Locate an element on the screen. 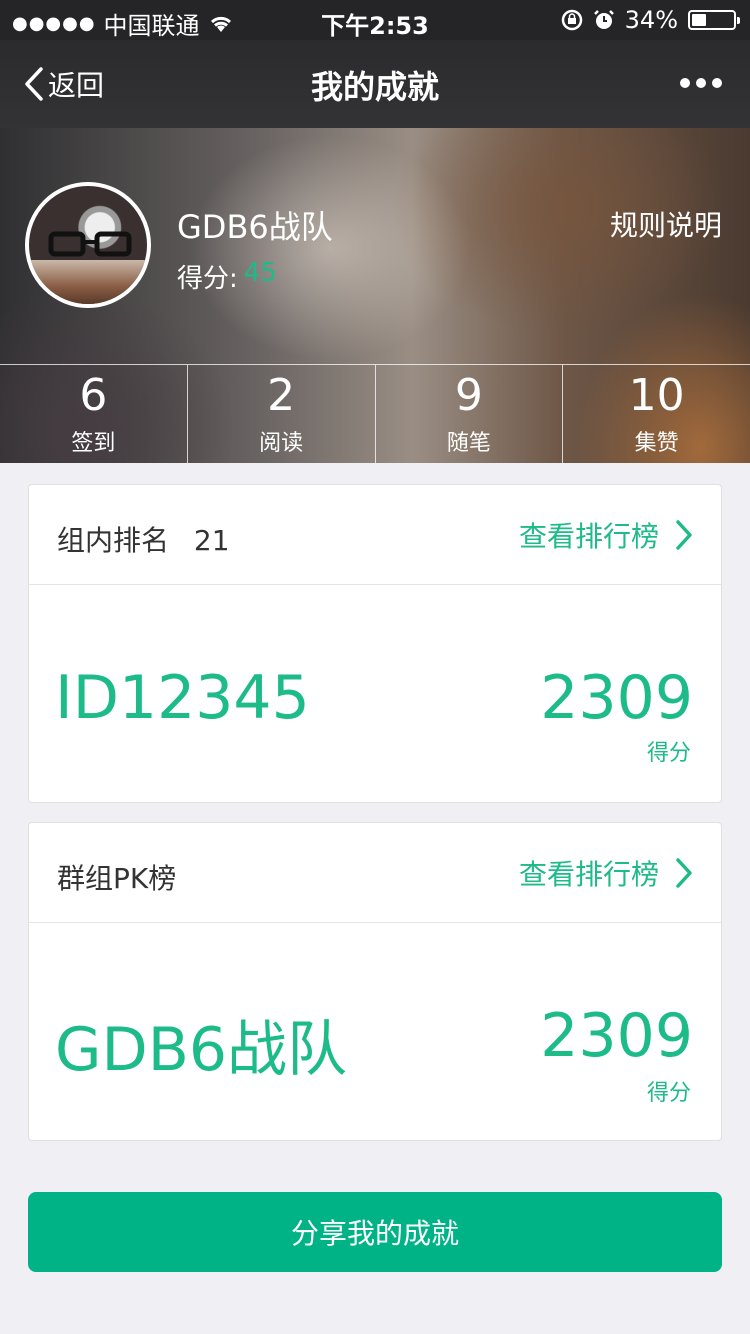 This screenshot has height=1334, width=750. score-label: 得分: is located at coordinates (207, 279).